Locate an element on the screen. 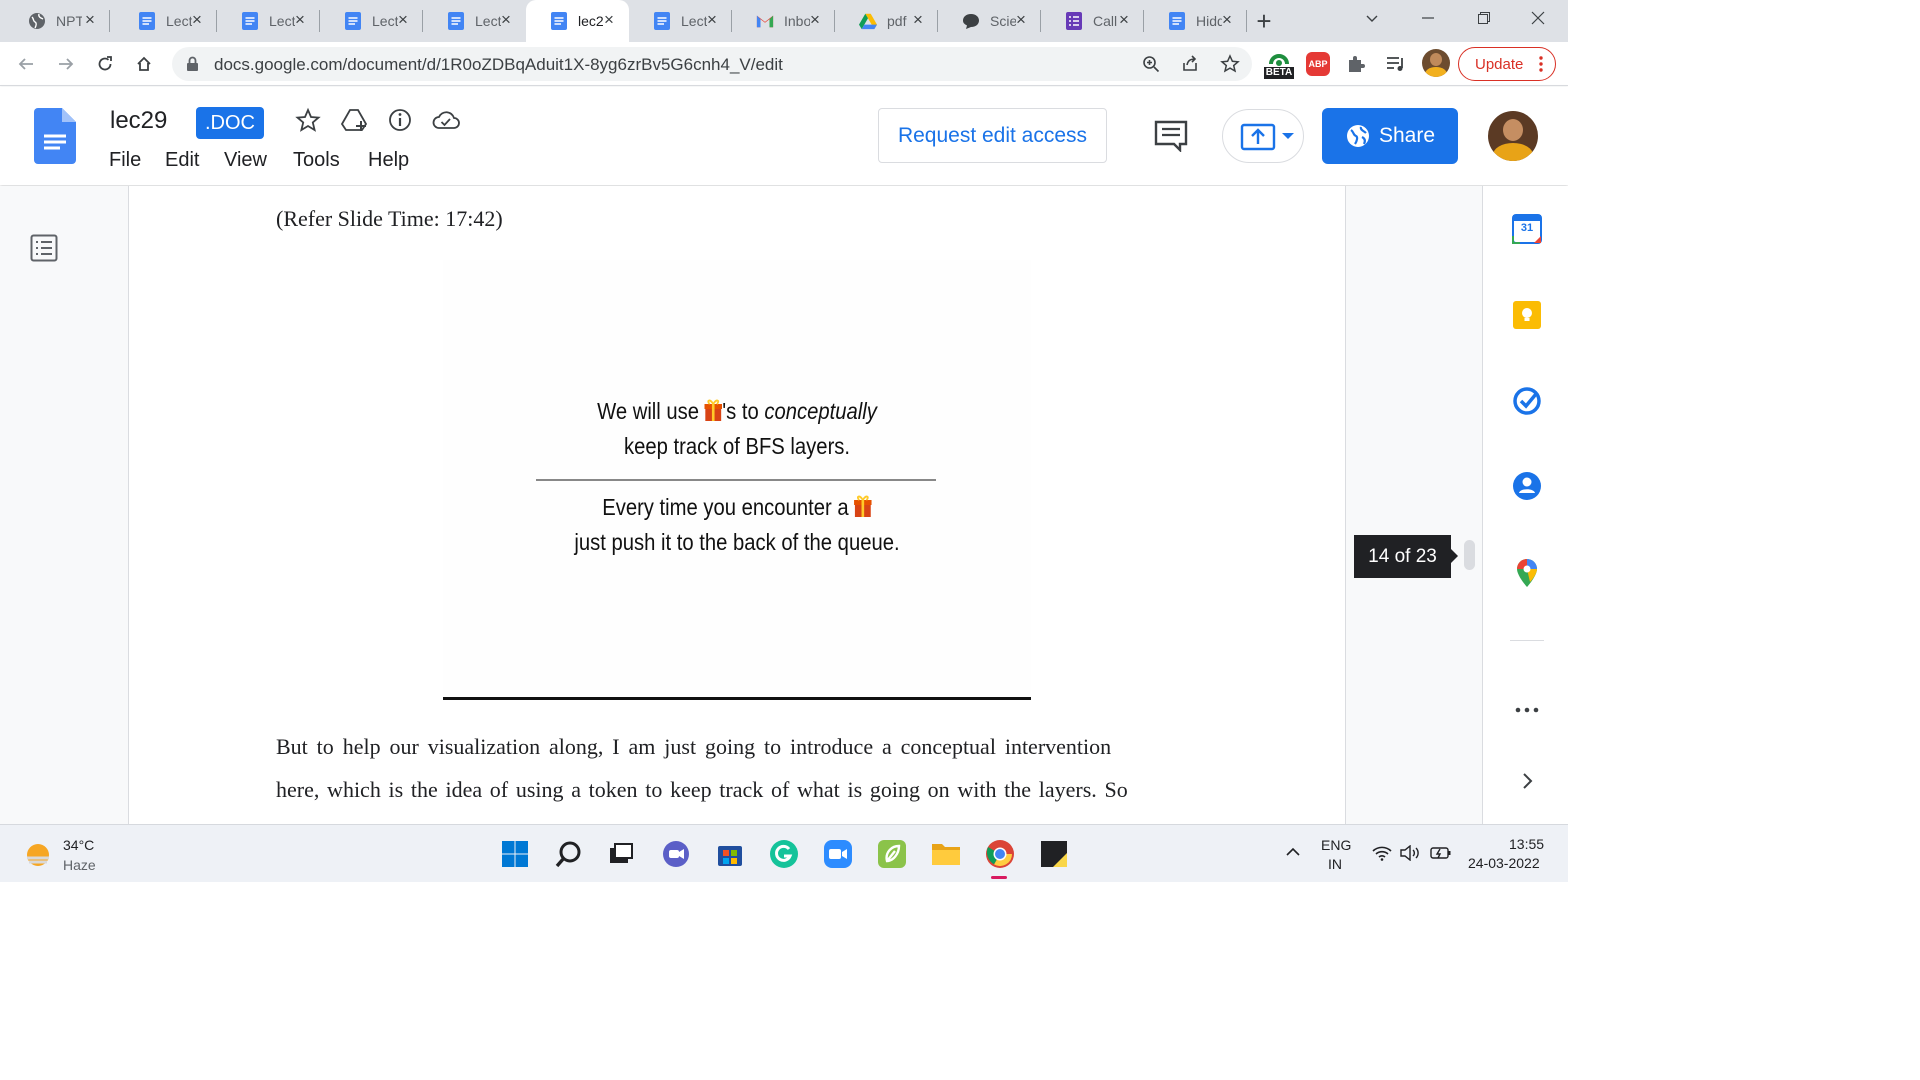 The image size is (1920, 1080). tab-search-icon is located at coordinates (1372, 18).